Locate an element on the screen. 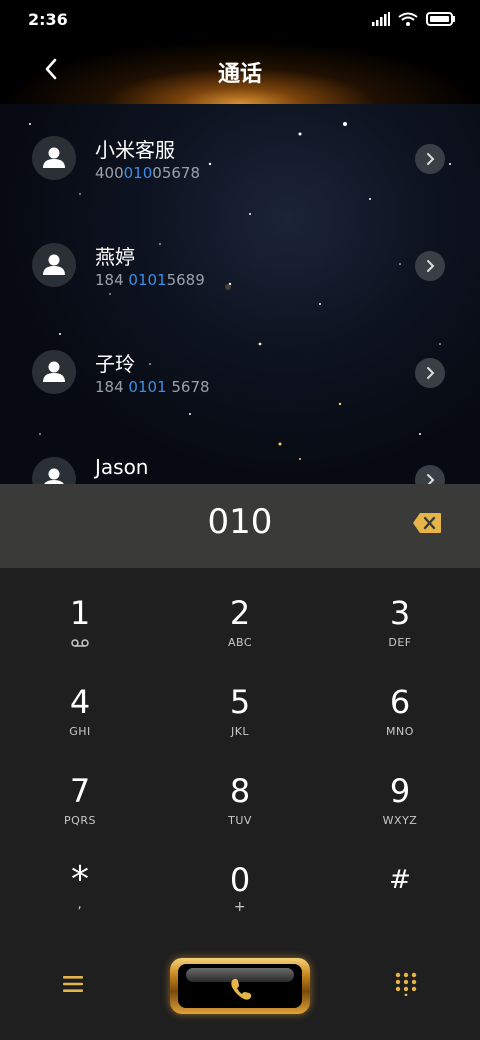  key-digit: 3 is located at coordinates (400, 613).